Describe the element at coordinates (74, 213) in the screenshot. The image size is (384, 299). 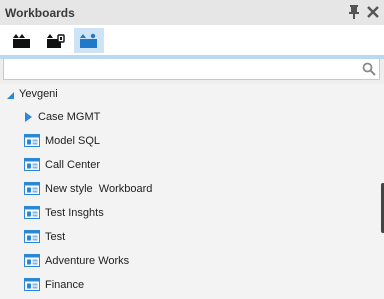
I see `tree-item-label: Test Insghts` at that location.